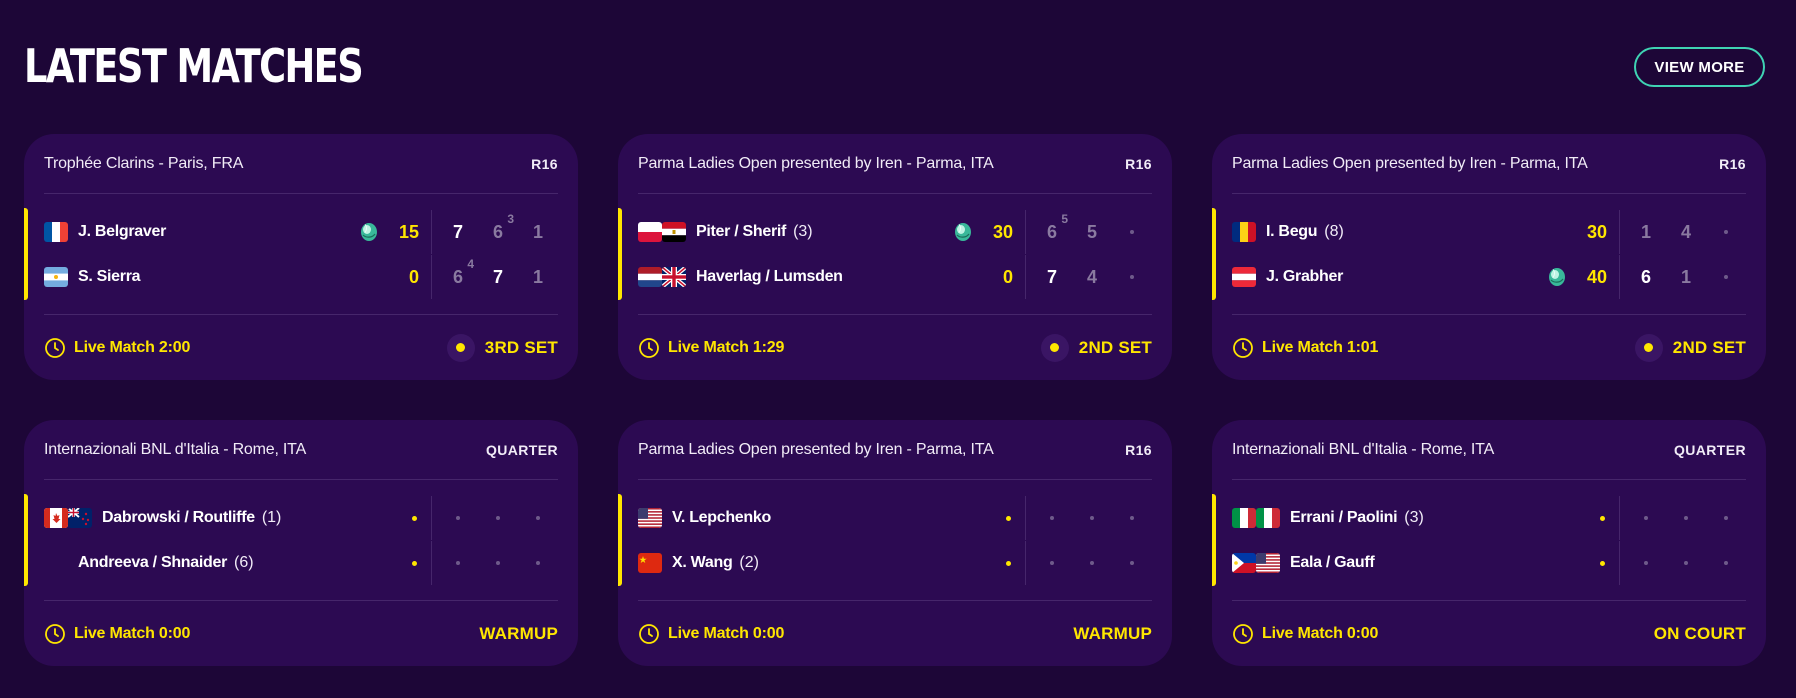  I want to click on philippines-flag, so click(1244, 563).